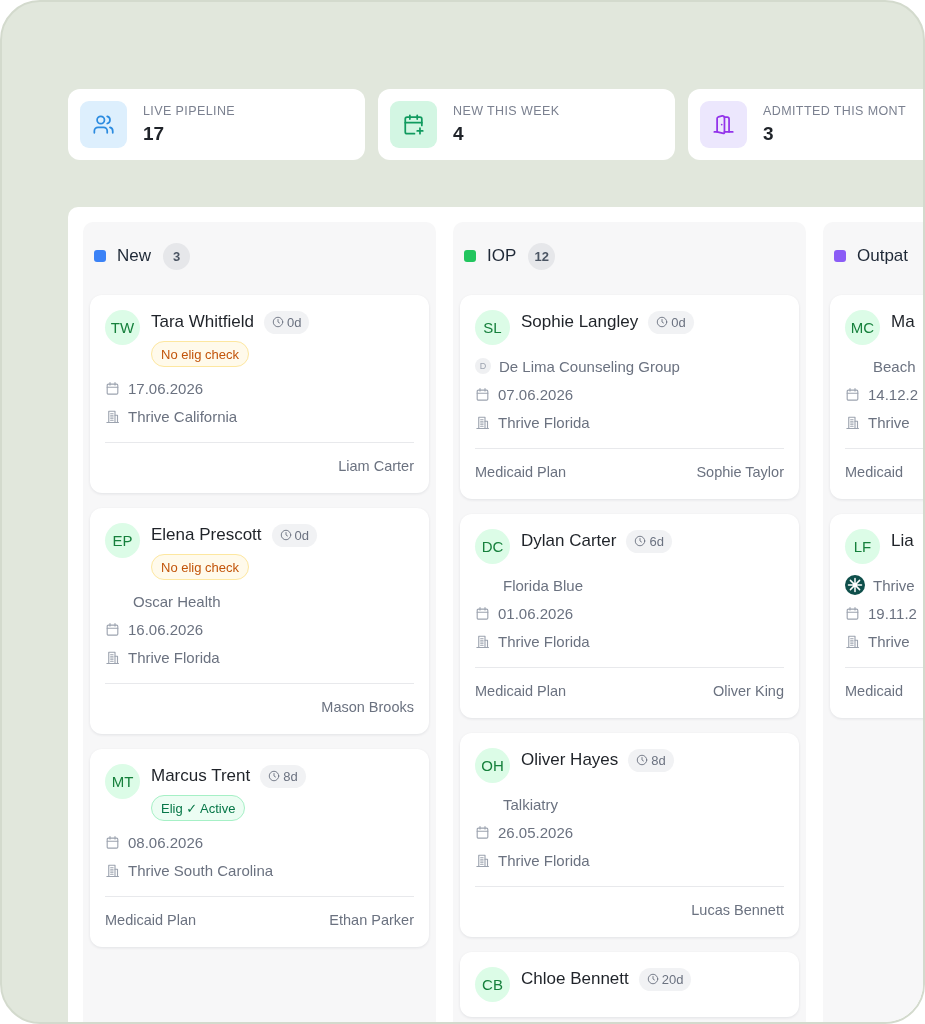 This screenshot has height=1024, width=925. Describe the element at coordinates (492, 546) in the screenshot. I see `initials-avatar: DC` at that location.